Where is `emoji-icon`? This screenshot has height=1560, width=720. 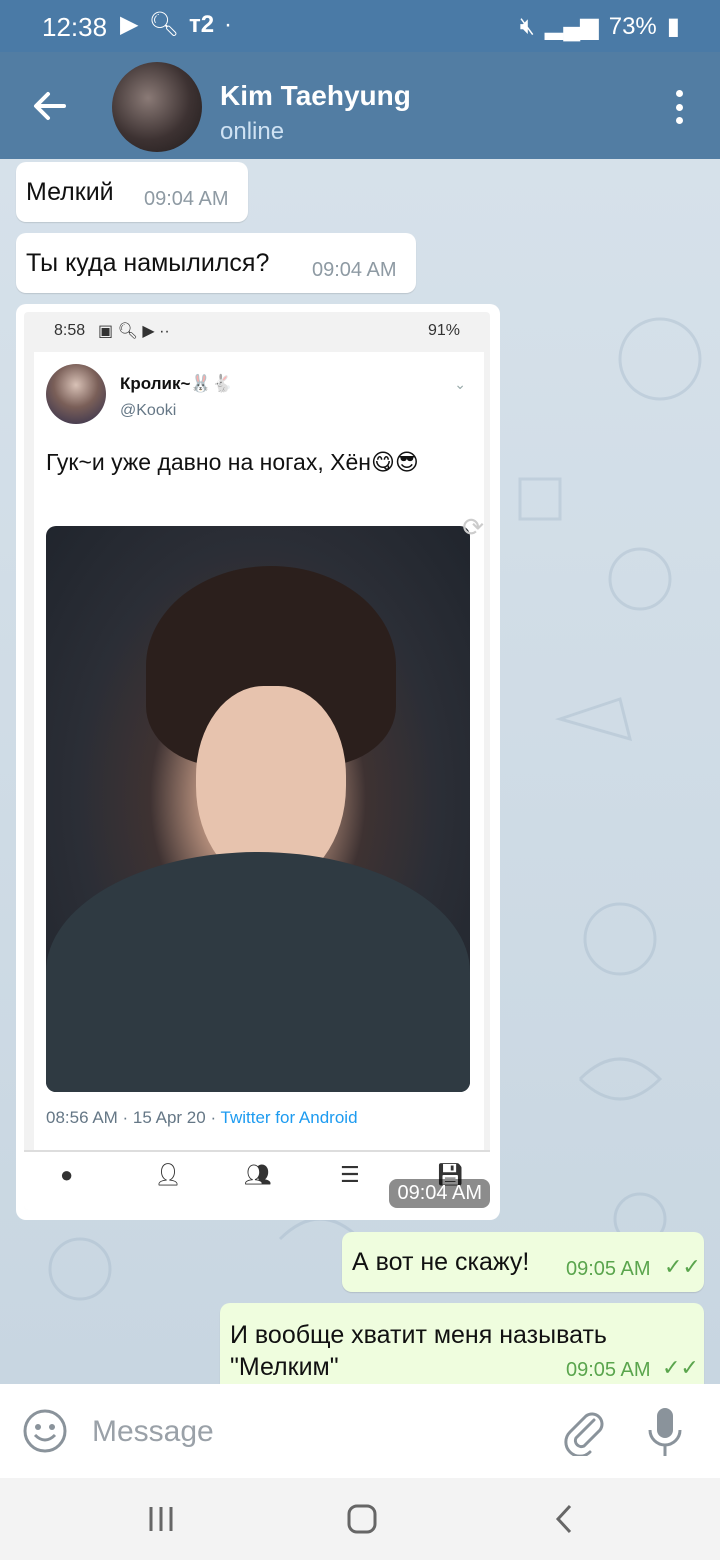 emoji-icon is located at coordinates (45, 1431).